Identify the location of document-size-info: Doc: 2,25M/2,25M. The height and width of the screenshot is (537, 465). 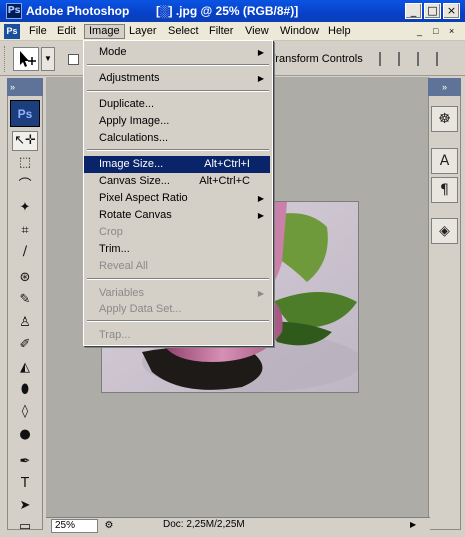
(204, 524).